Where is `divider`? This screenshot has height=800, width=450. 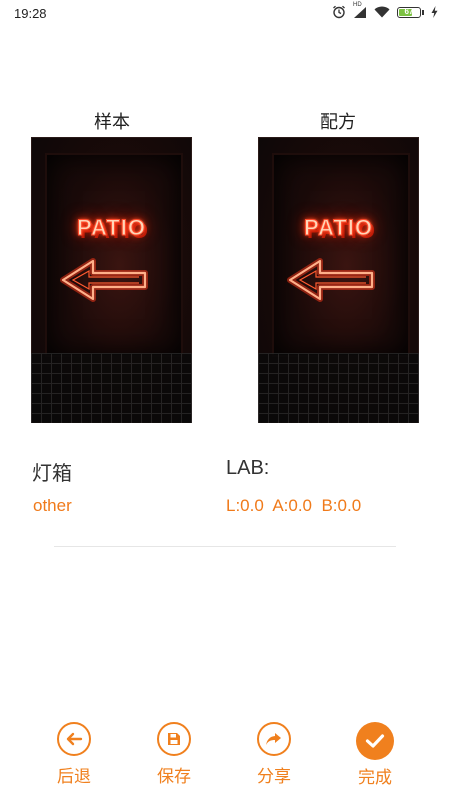
divider is located at coordinates (225, 546).